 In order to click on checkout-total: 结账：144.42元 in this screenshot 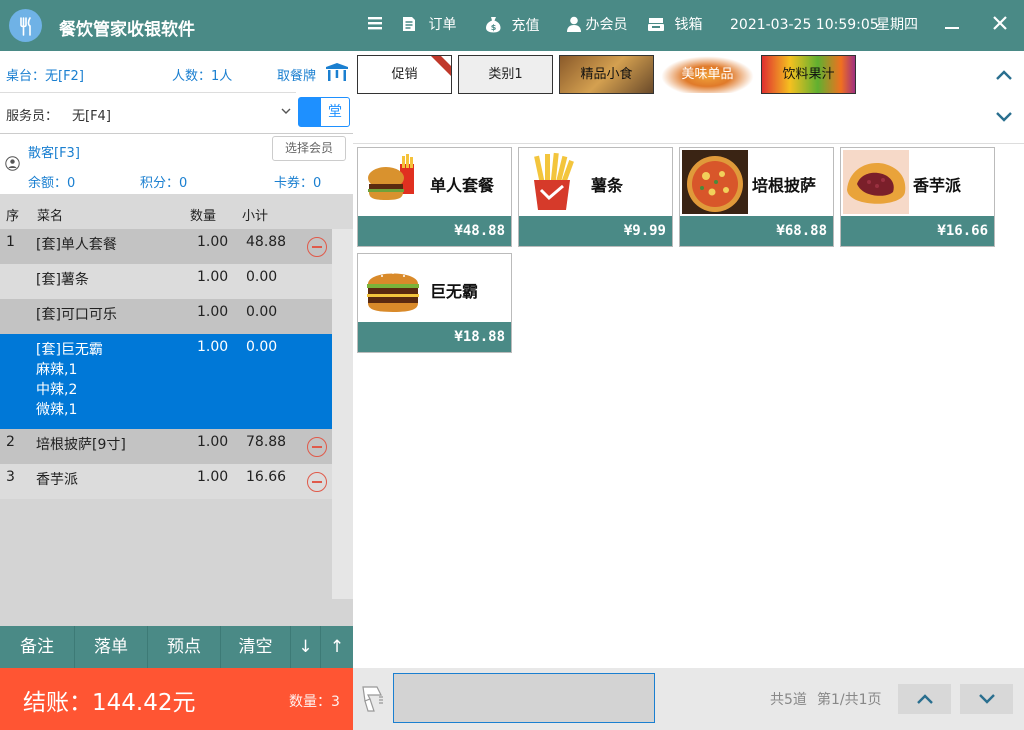, I will do `click(109, 700)`.